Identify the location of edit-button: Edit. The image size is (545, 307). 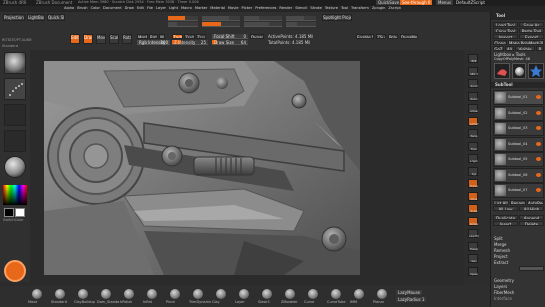
(75, 39).